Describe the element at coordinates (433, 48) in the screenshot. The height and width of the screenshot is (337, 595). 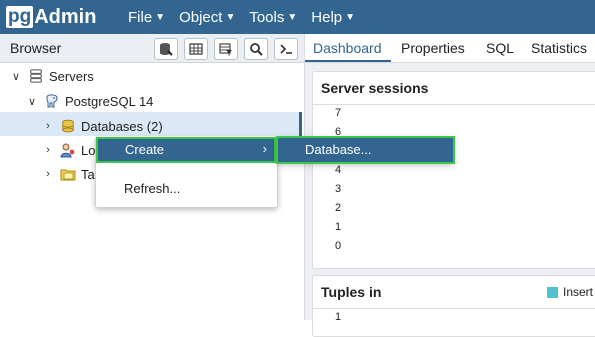
I see `tab-properties: Properties` at that location.